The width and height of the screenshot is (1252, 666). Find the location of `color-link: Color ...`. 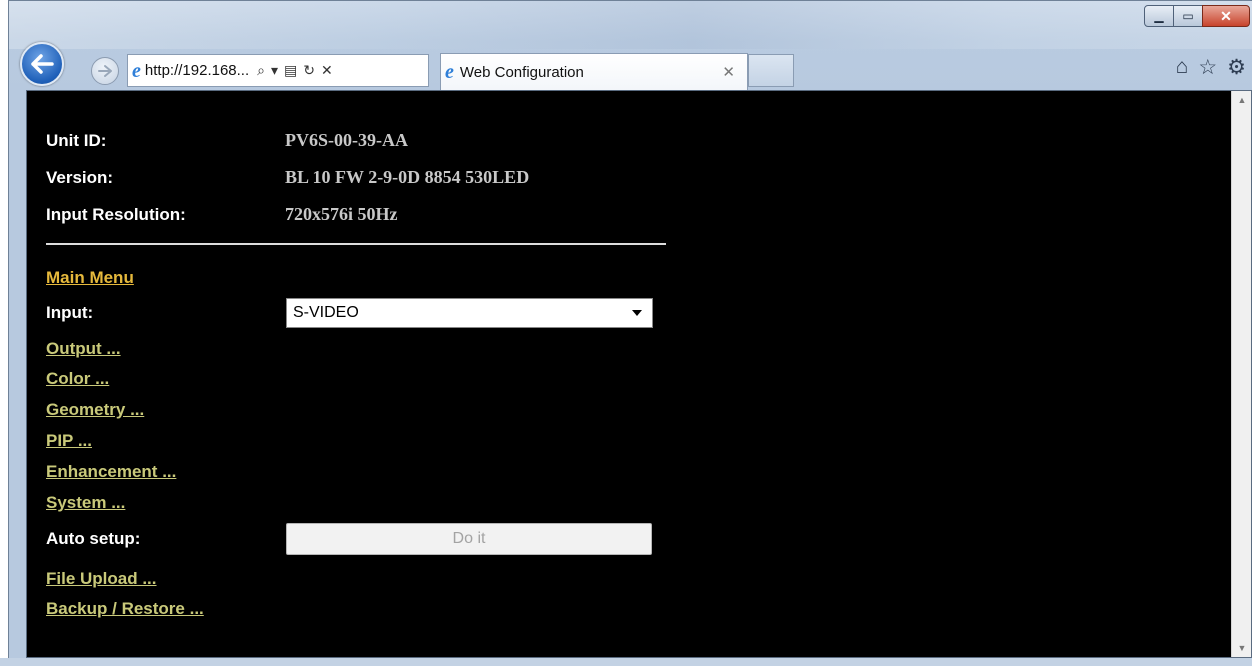

color-link: Color ... is located at coordinates (77, 379).